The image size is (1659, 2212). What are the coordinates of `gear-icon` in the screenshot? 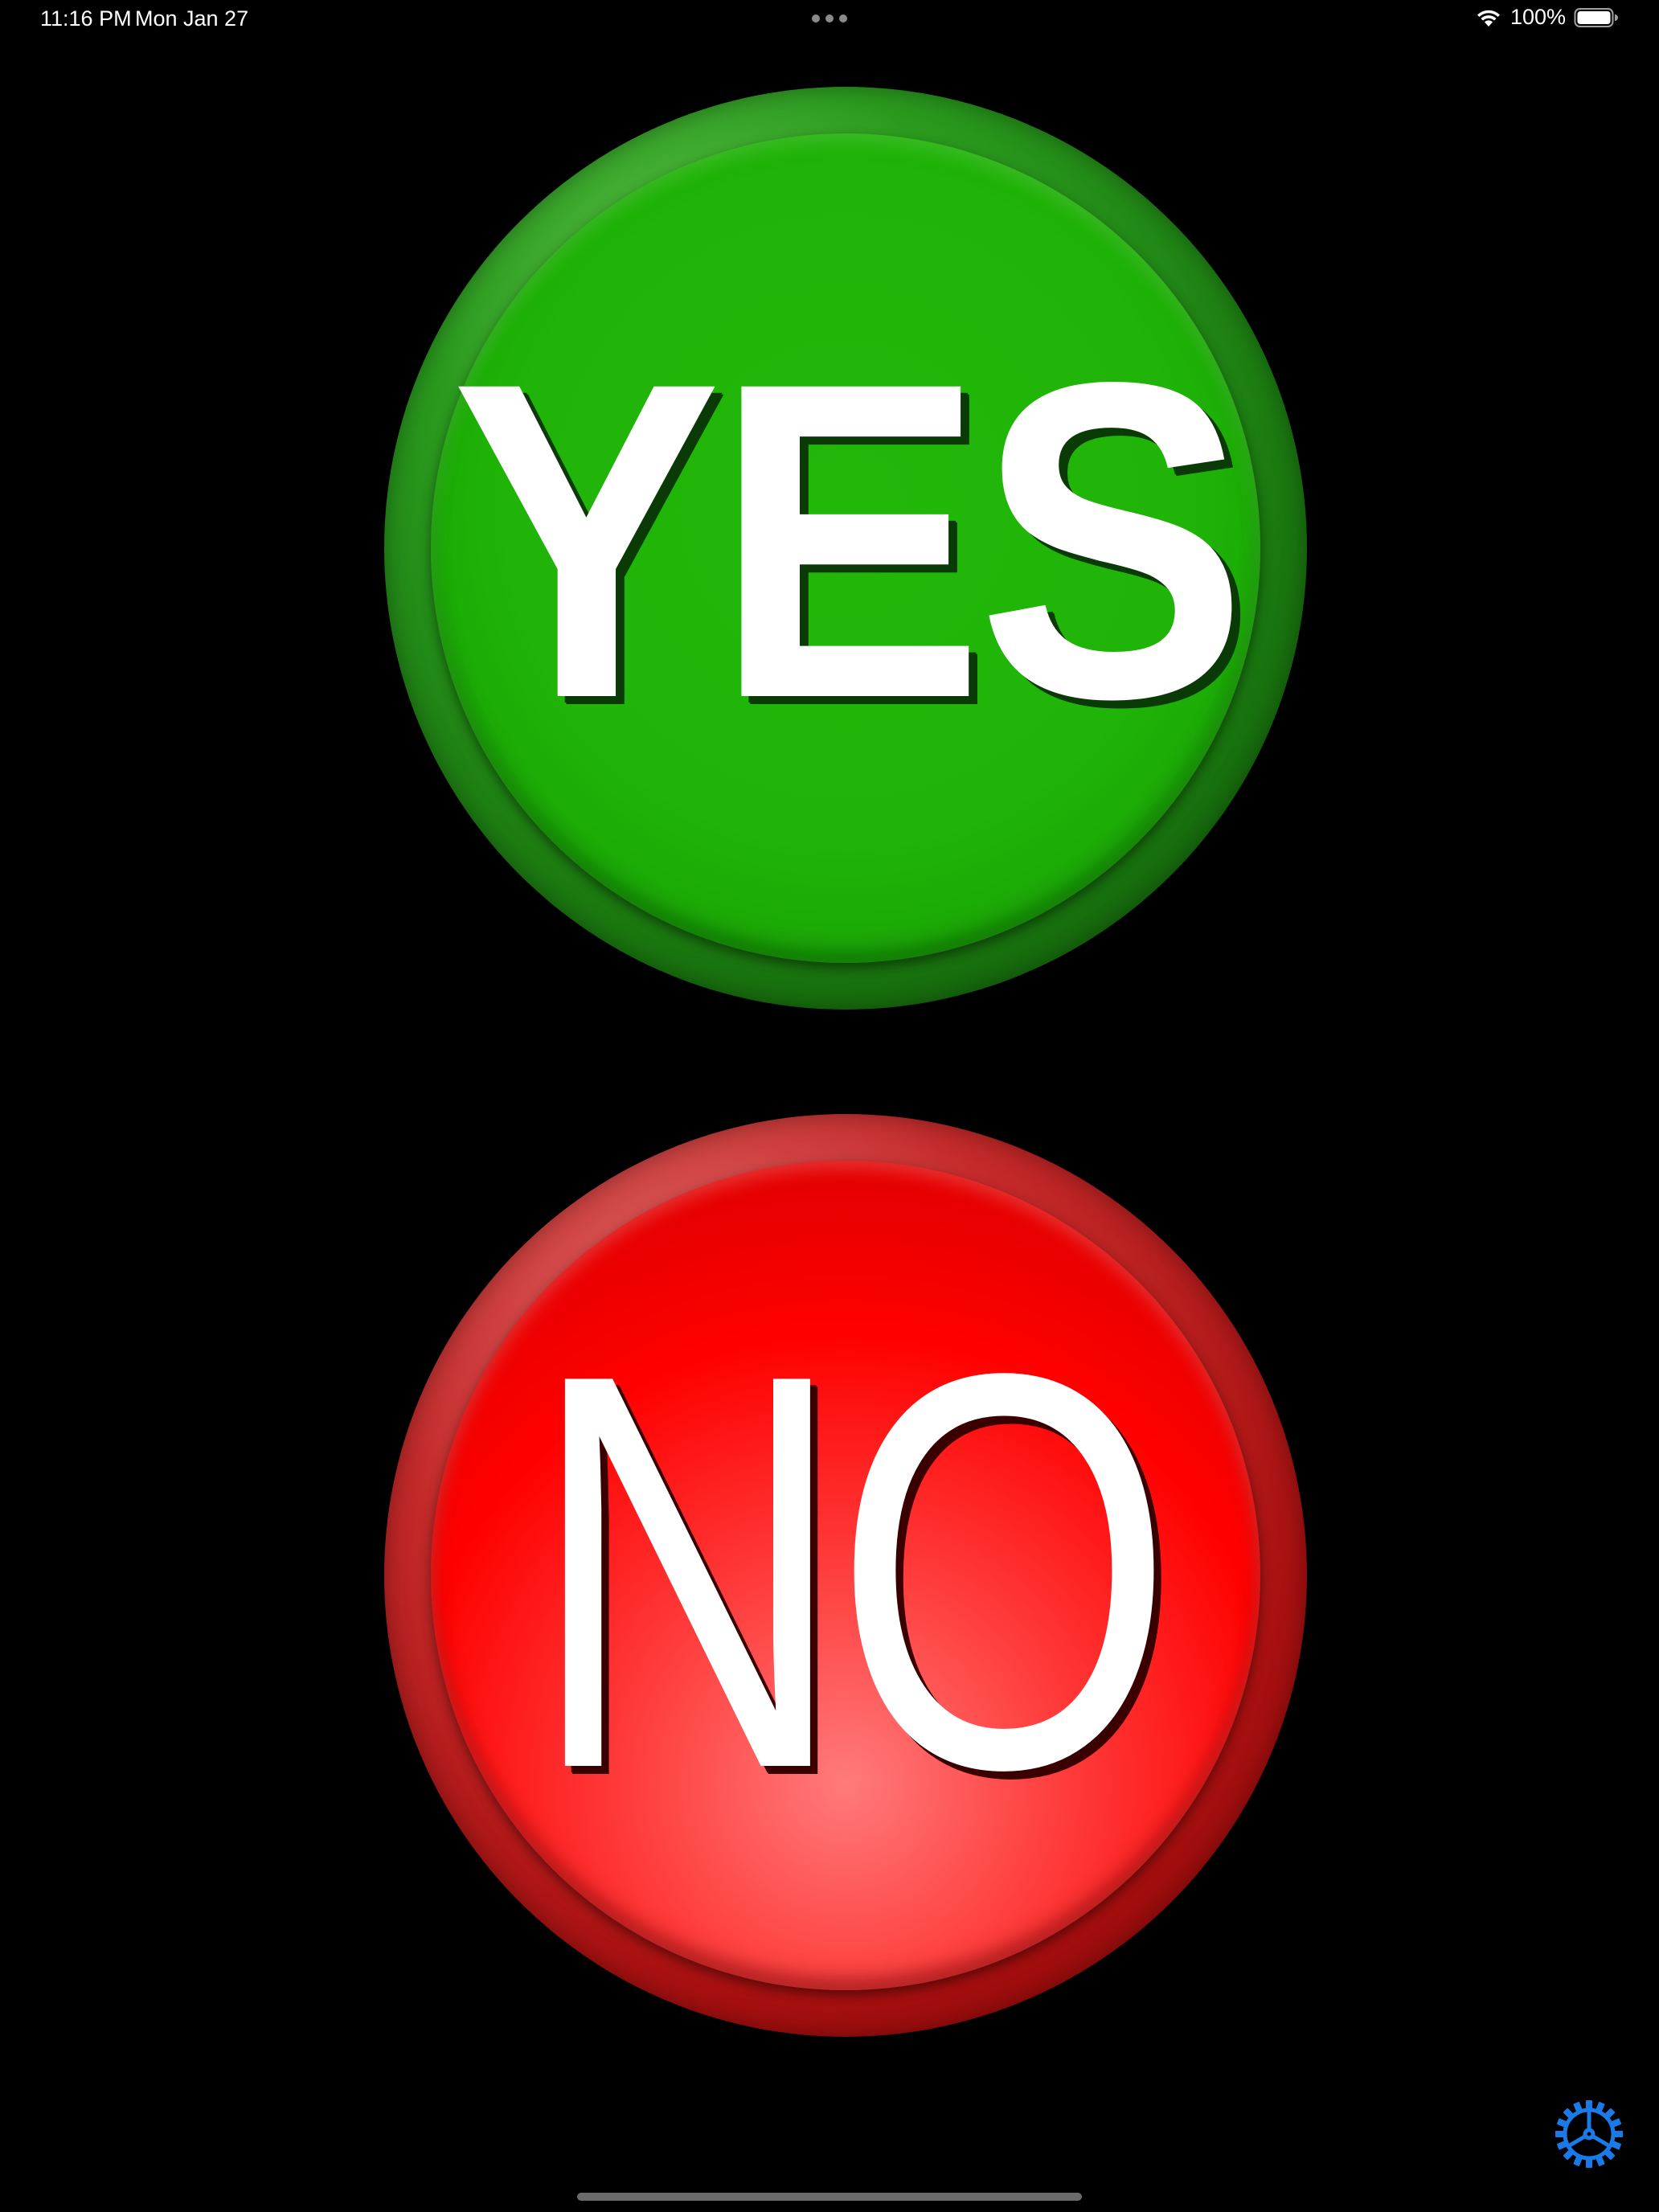 It's located at (1589, 2134).